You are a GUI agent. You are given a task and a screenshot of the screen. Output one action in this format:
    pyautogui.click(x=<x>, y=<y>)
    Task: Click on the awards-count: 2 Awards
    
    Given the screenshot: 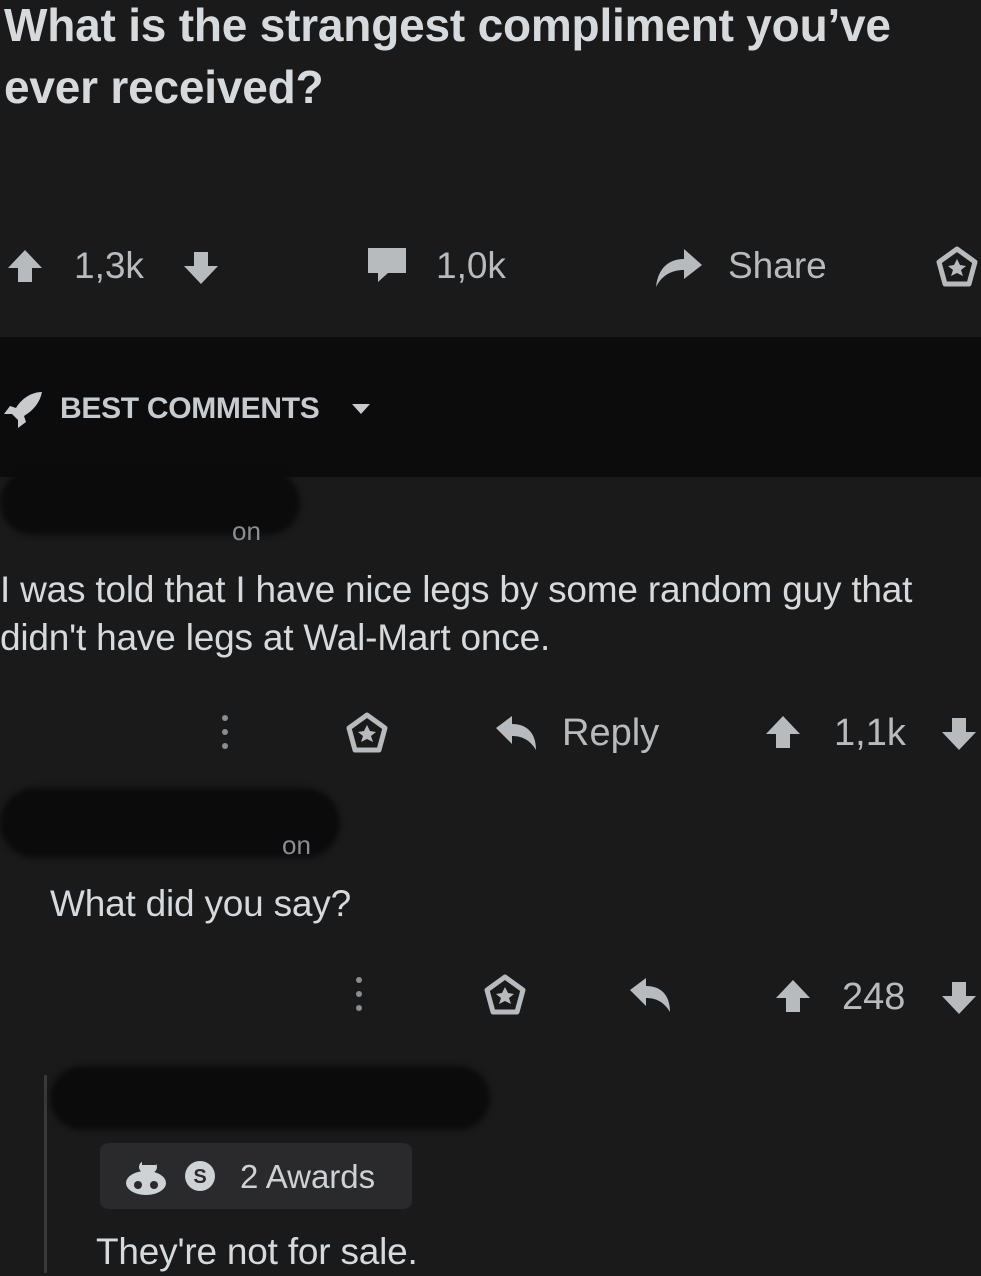 What is the action you would take?
    pyautogui.click(x=308, y=1176)
    